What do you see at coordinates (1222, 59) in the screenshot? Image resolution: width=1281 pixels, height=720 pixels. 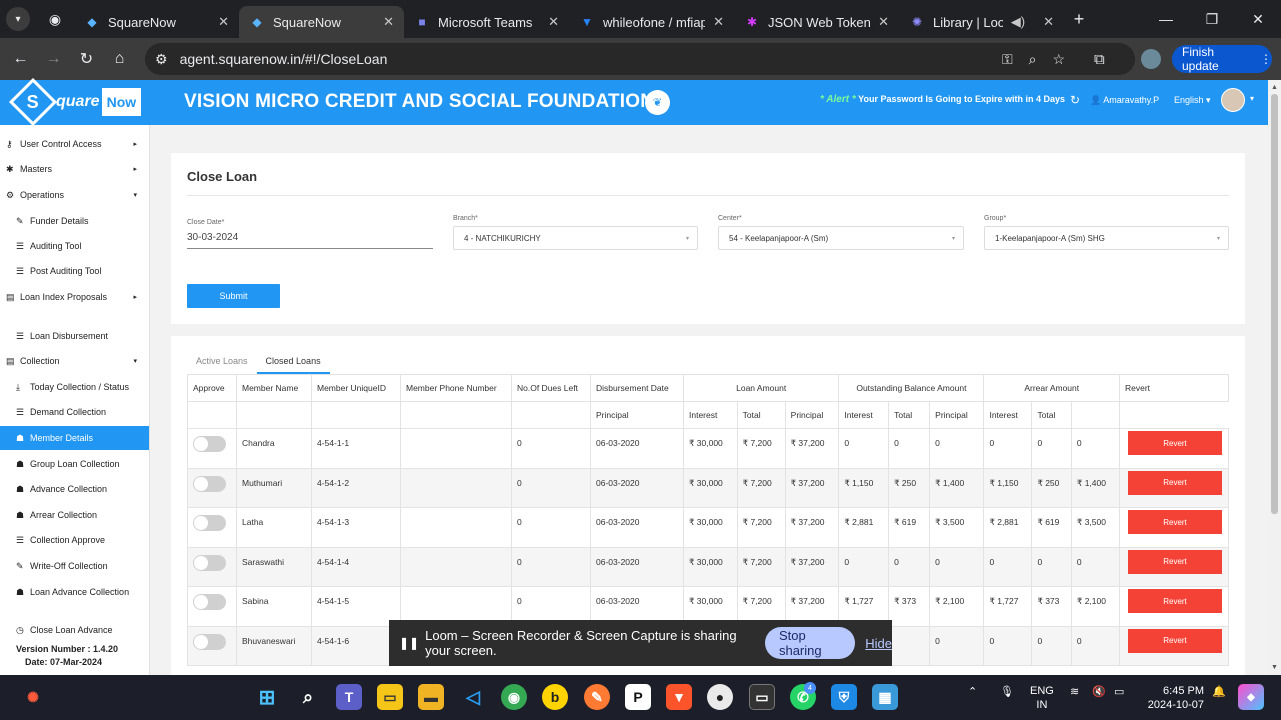 I see `finish-update-button: Finish update ⋮` at bounding box center [1222, 59].